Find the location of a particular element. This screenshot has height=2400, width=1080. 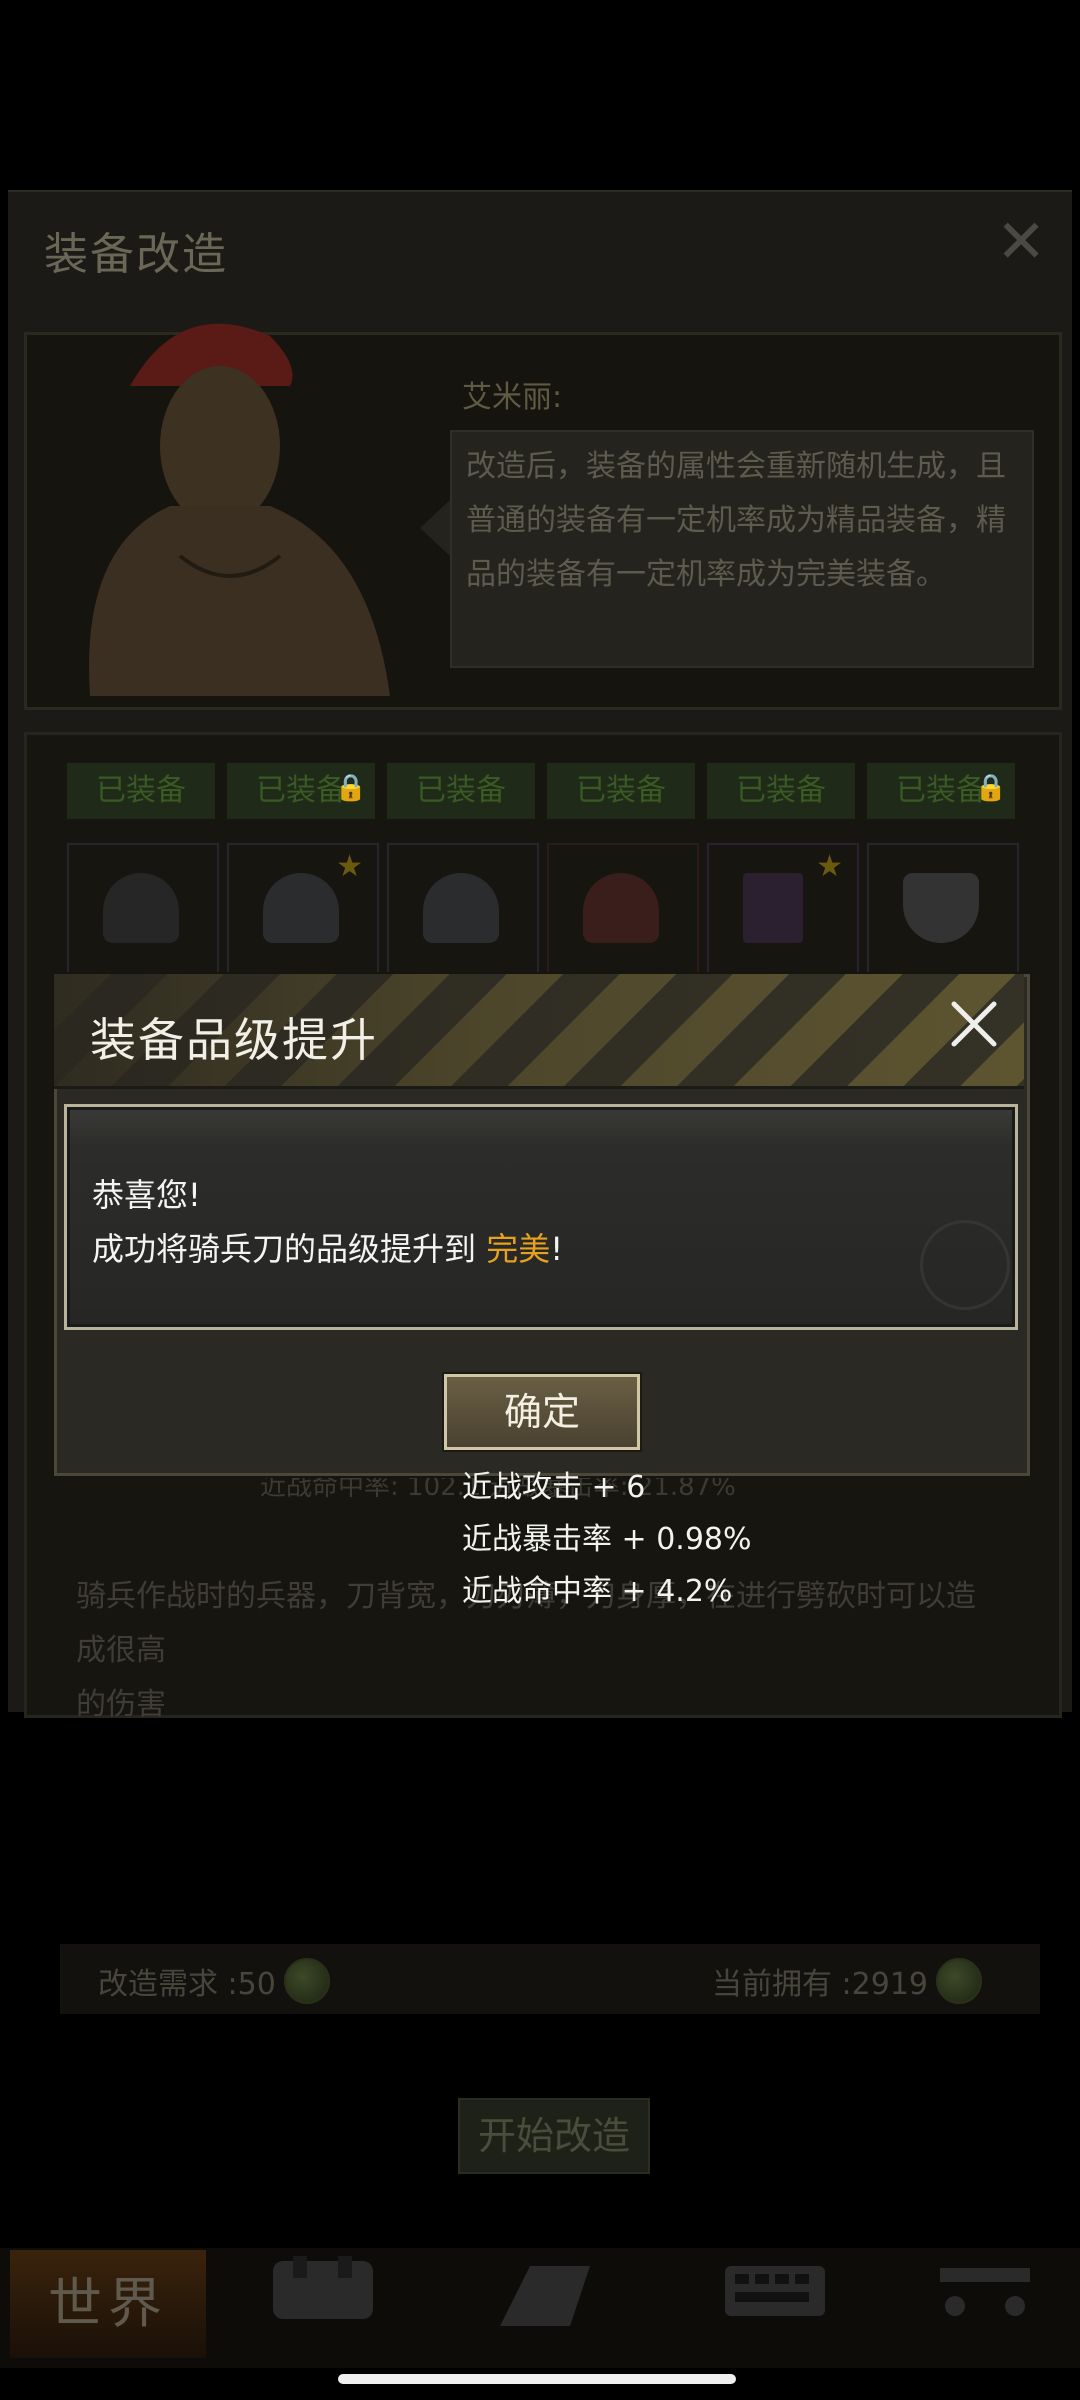

requirement: 改造需求 :50 is located at coordinates (214, 1981).